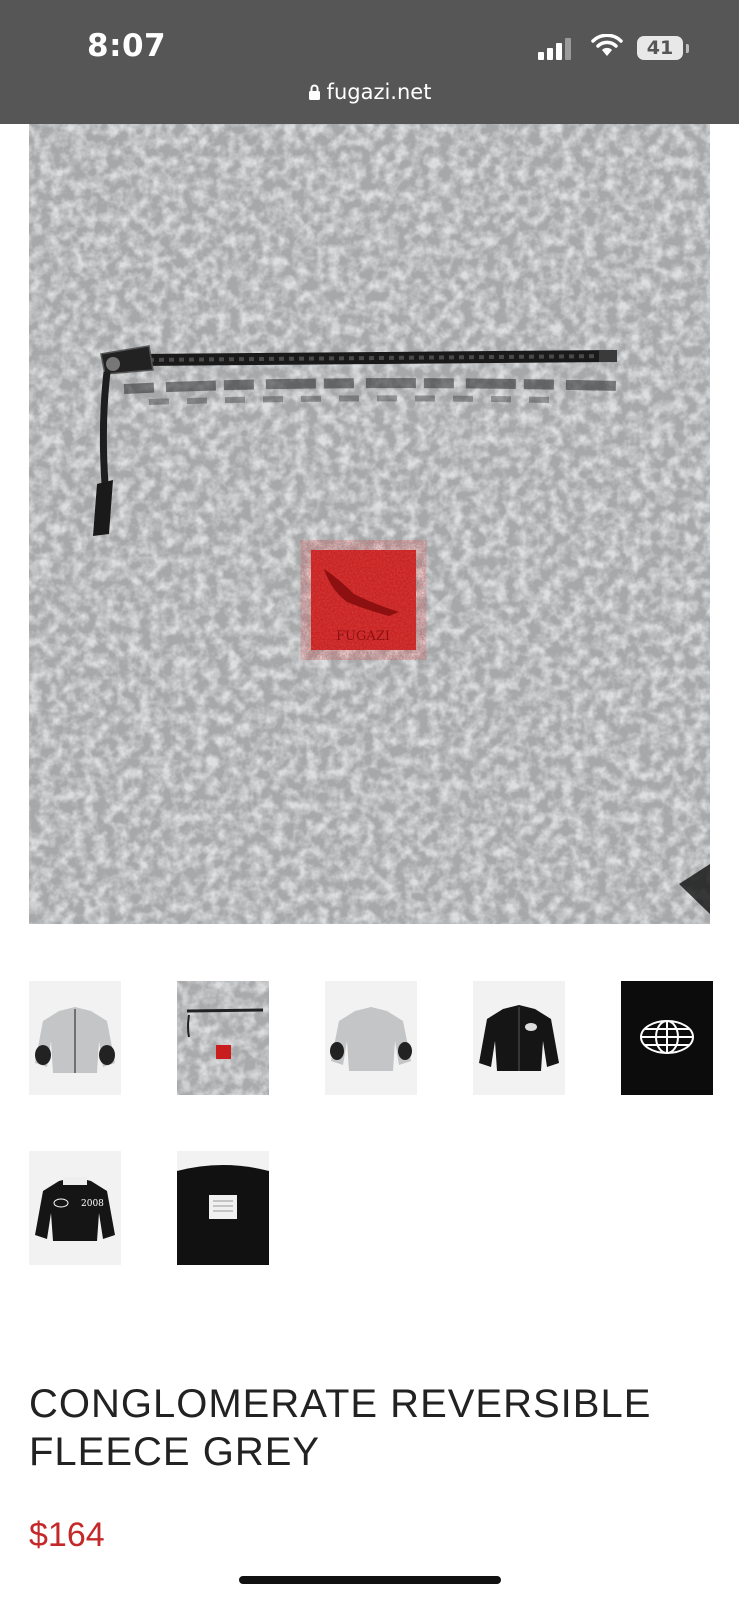 The image size is (739, 1600). Describe the element at coordinates (363, 600) in the screenshot. I see `red-logo-patch: FUGAZI` at that location.